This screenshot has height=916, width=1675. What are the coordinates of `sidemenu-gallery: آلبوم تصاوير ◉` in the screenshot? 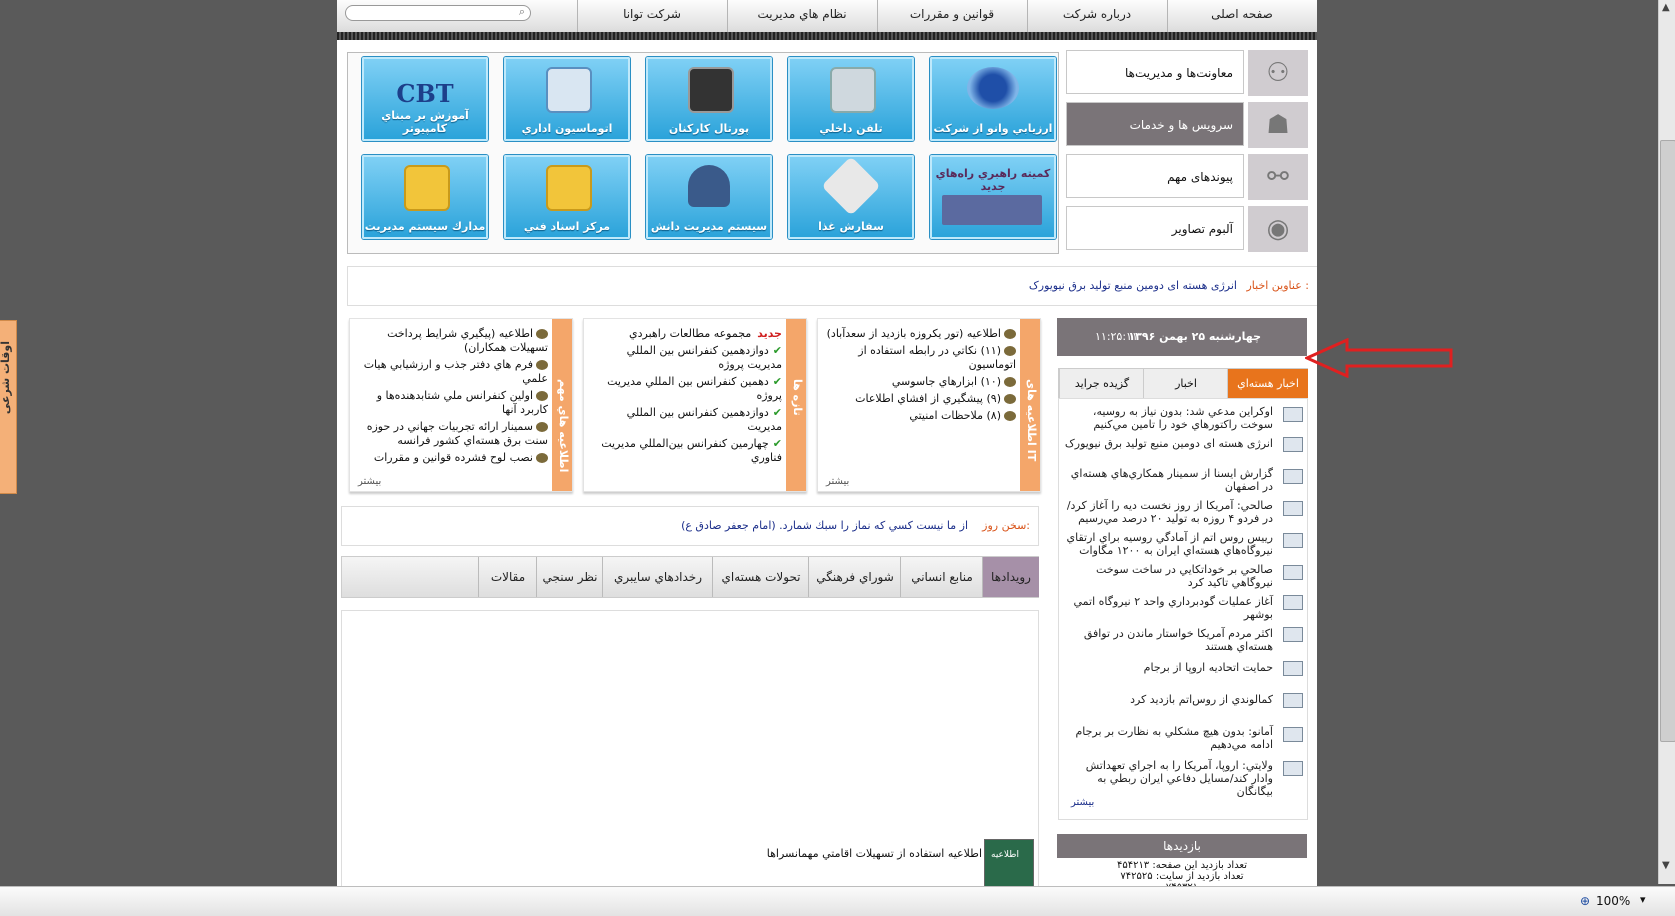 It's located at (1187, 229).